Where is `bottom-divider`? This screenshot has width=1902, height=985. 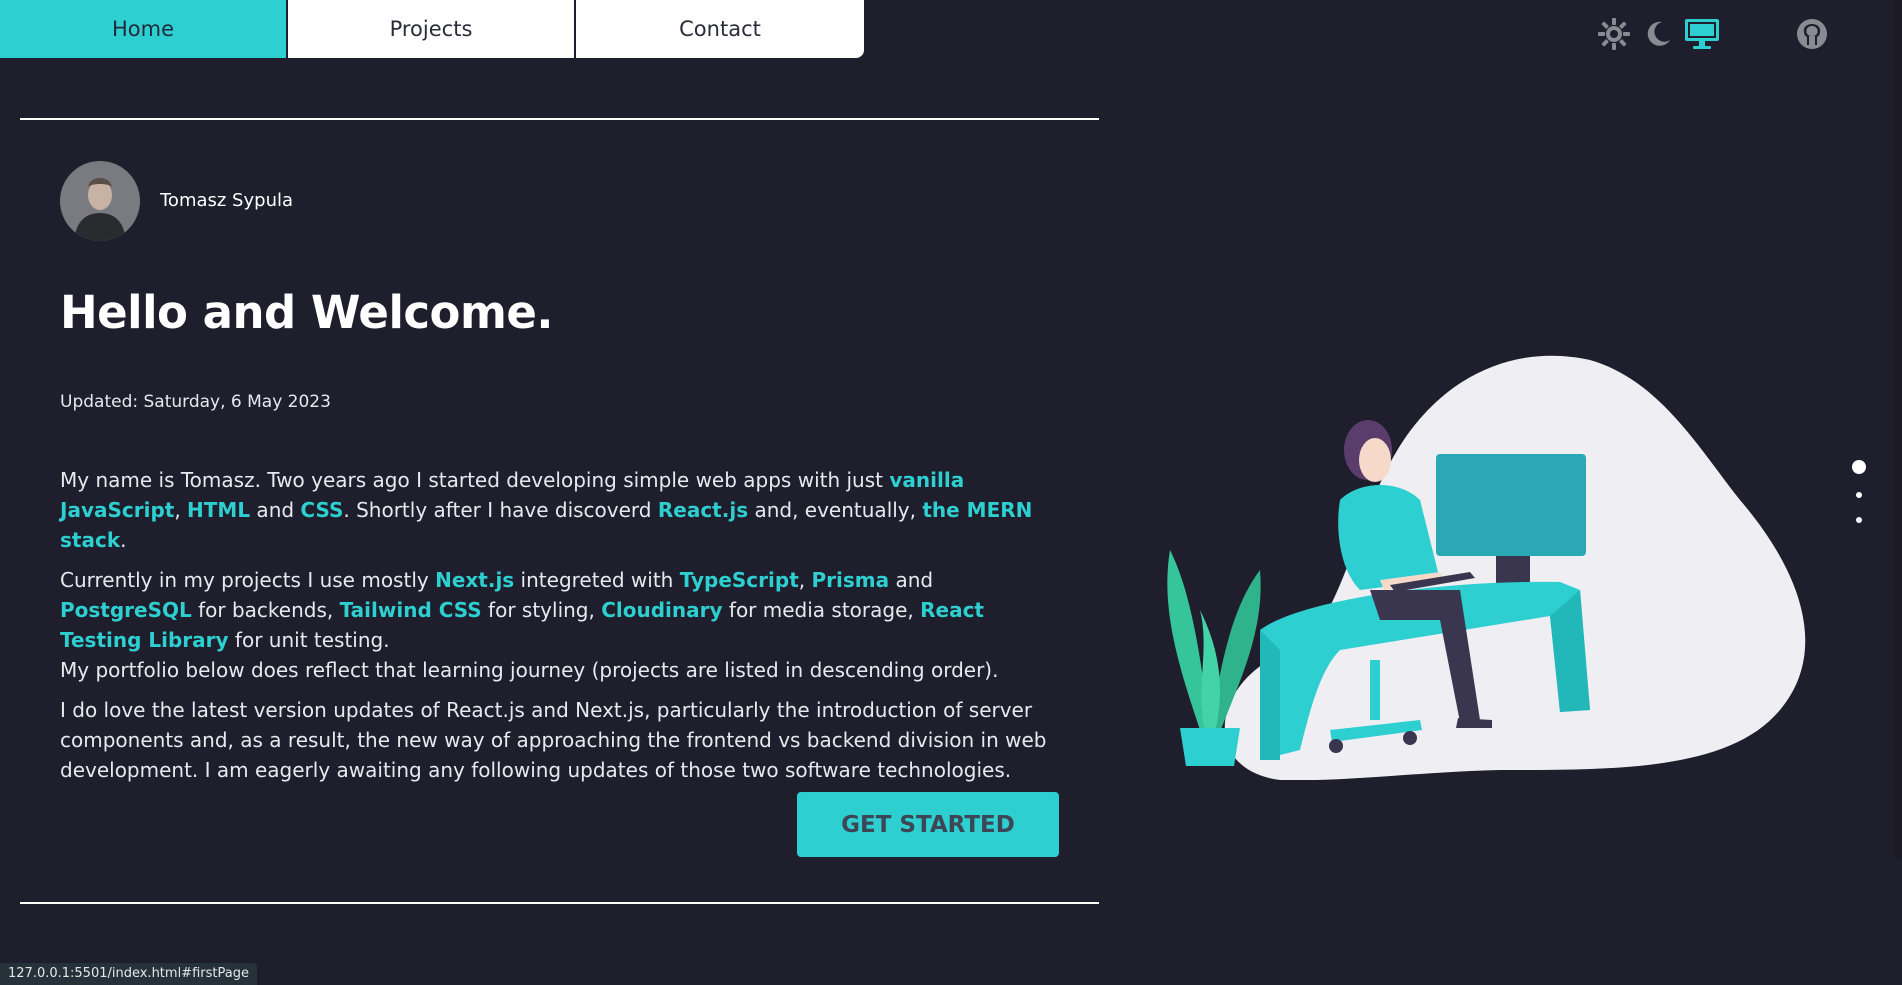
bottom-divider is located at coordinates (559, 903).